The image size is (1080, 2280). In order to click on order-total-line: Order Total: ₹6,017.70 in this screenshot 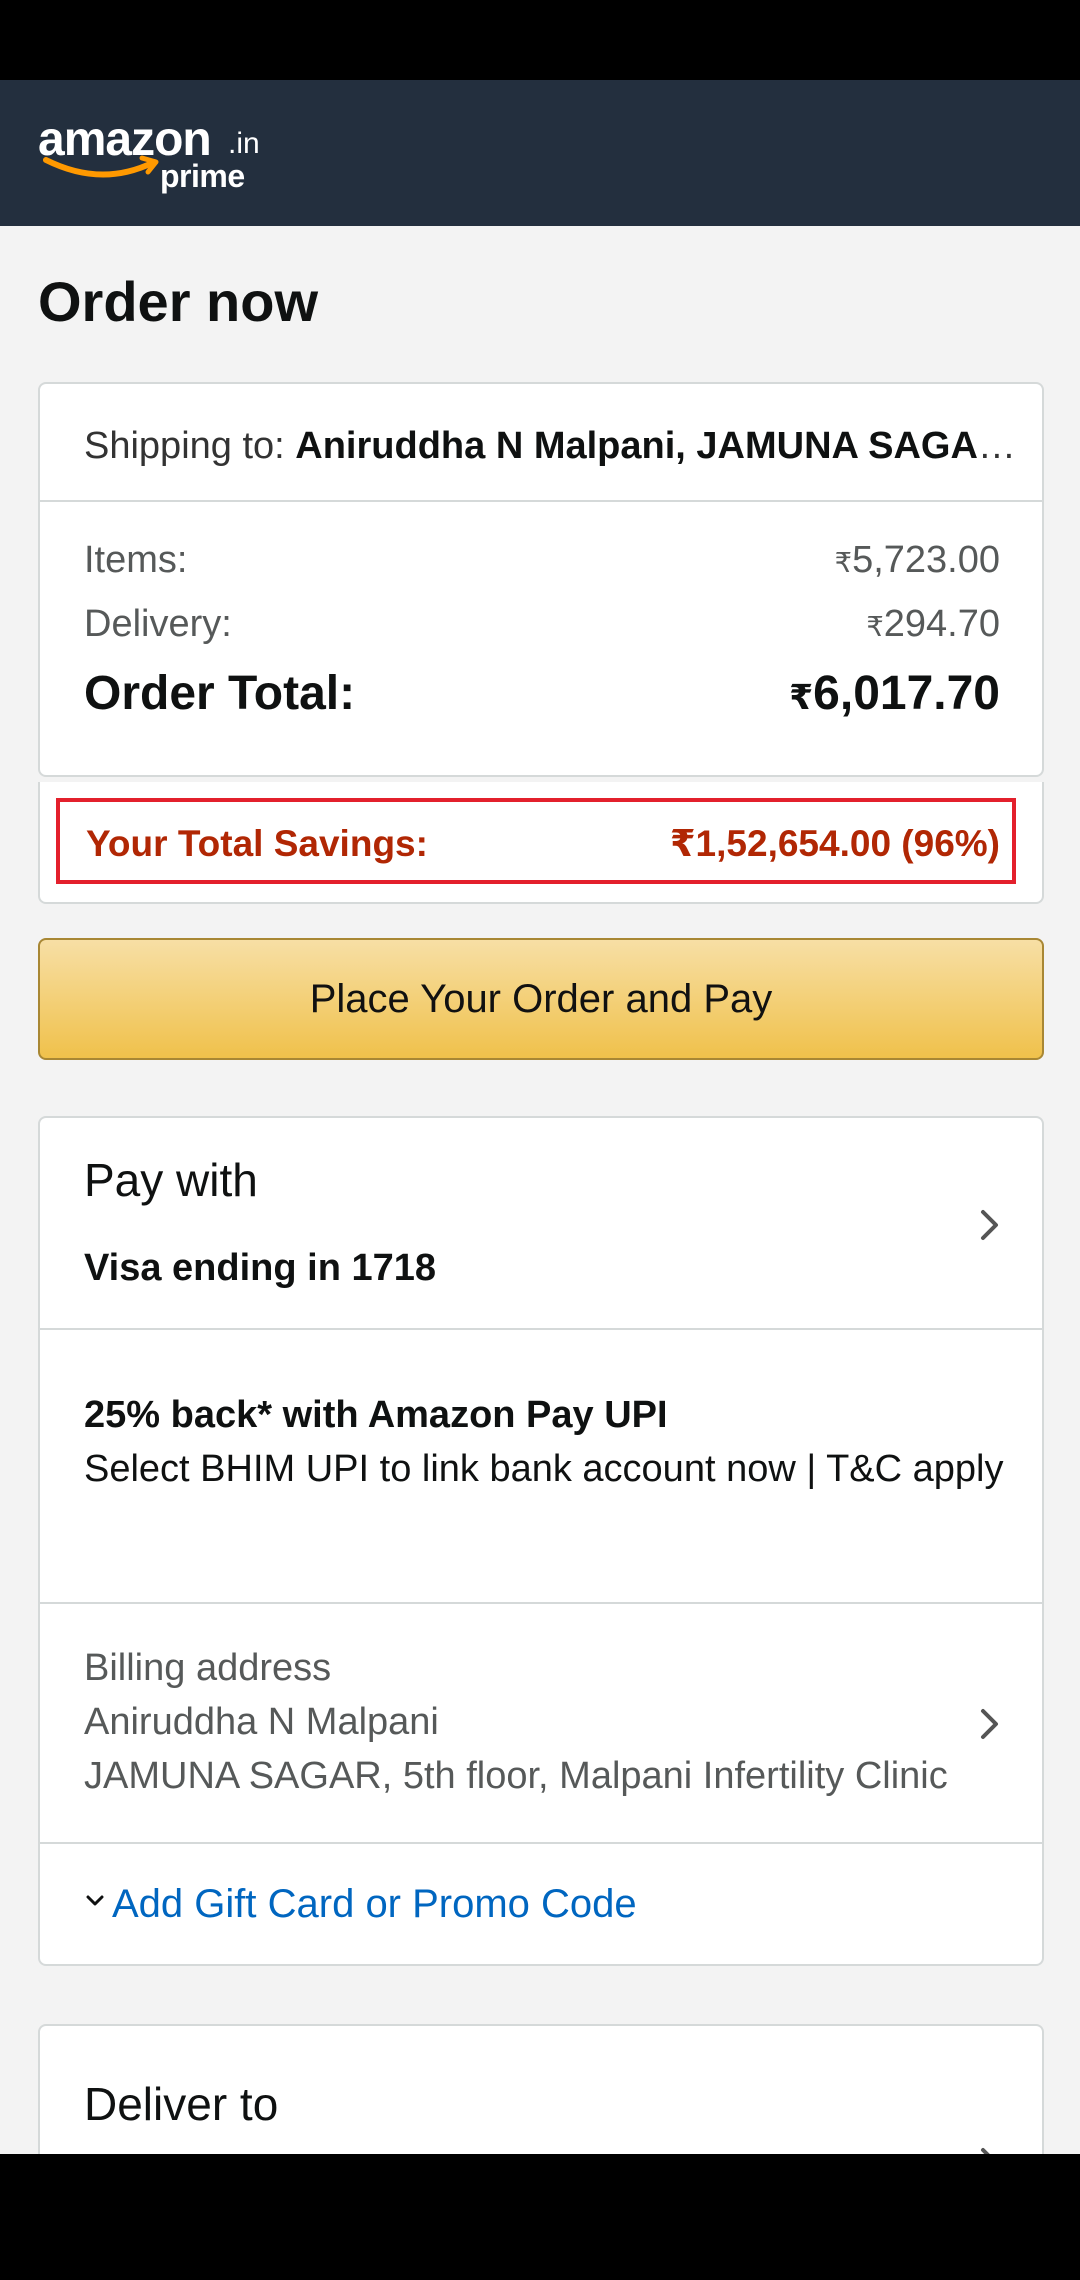, I will do `click(542, 694)`.